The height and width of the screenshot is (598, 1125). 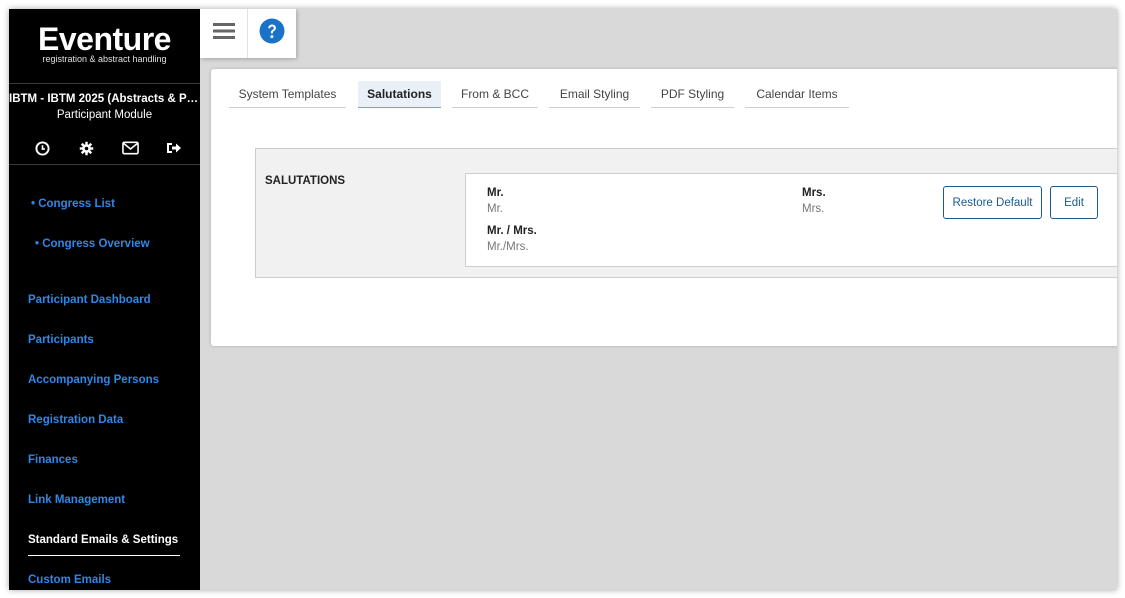 What do you see at coordinates (692, 94) in the screenshot?
I see `tab-pdf-styling: PDF Styling` at bounding box center [692, 94].